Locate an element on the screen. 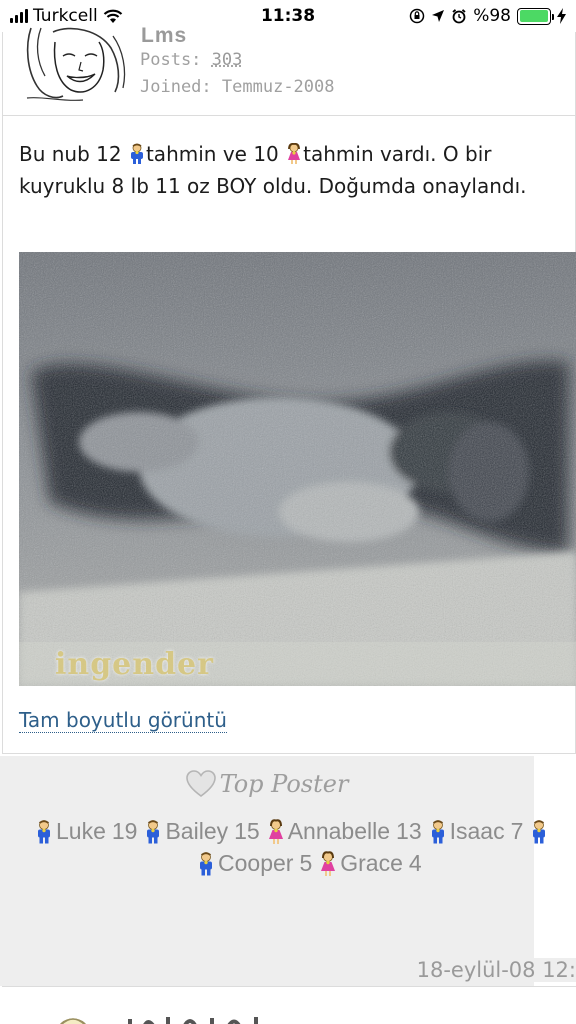  full-size-image-link: Tam boyutlu görüntü is located at coordinates (123, 720).